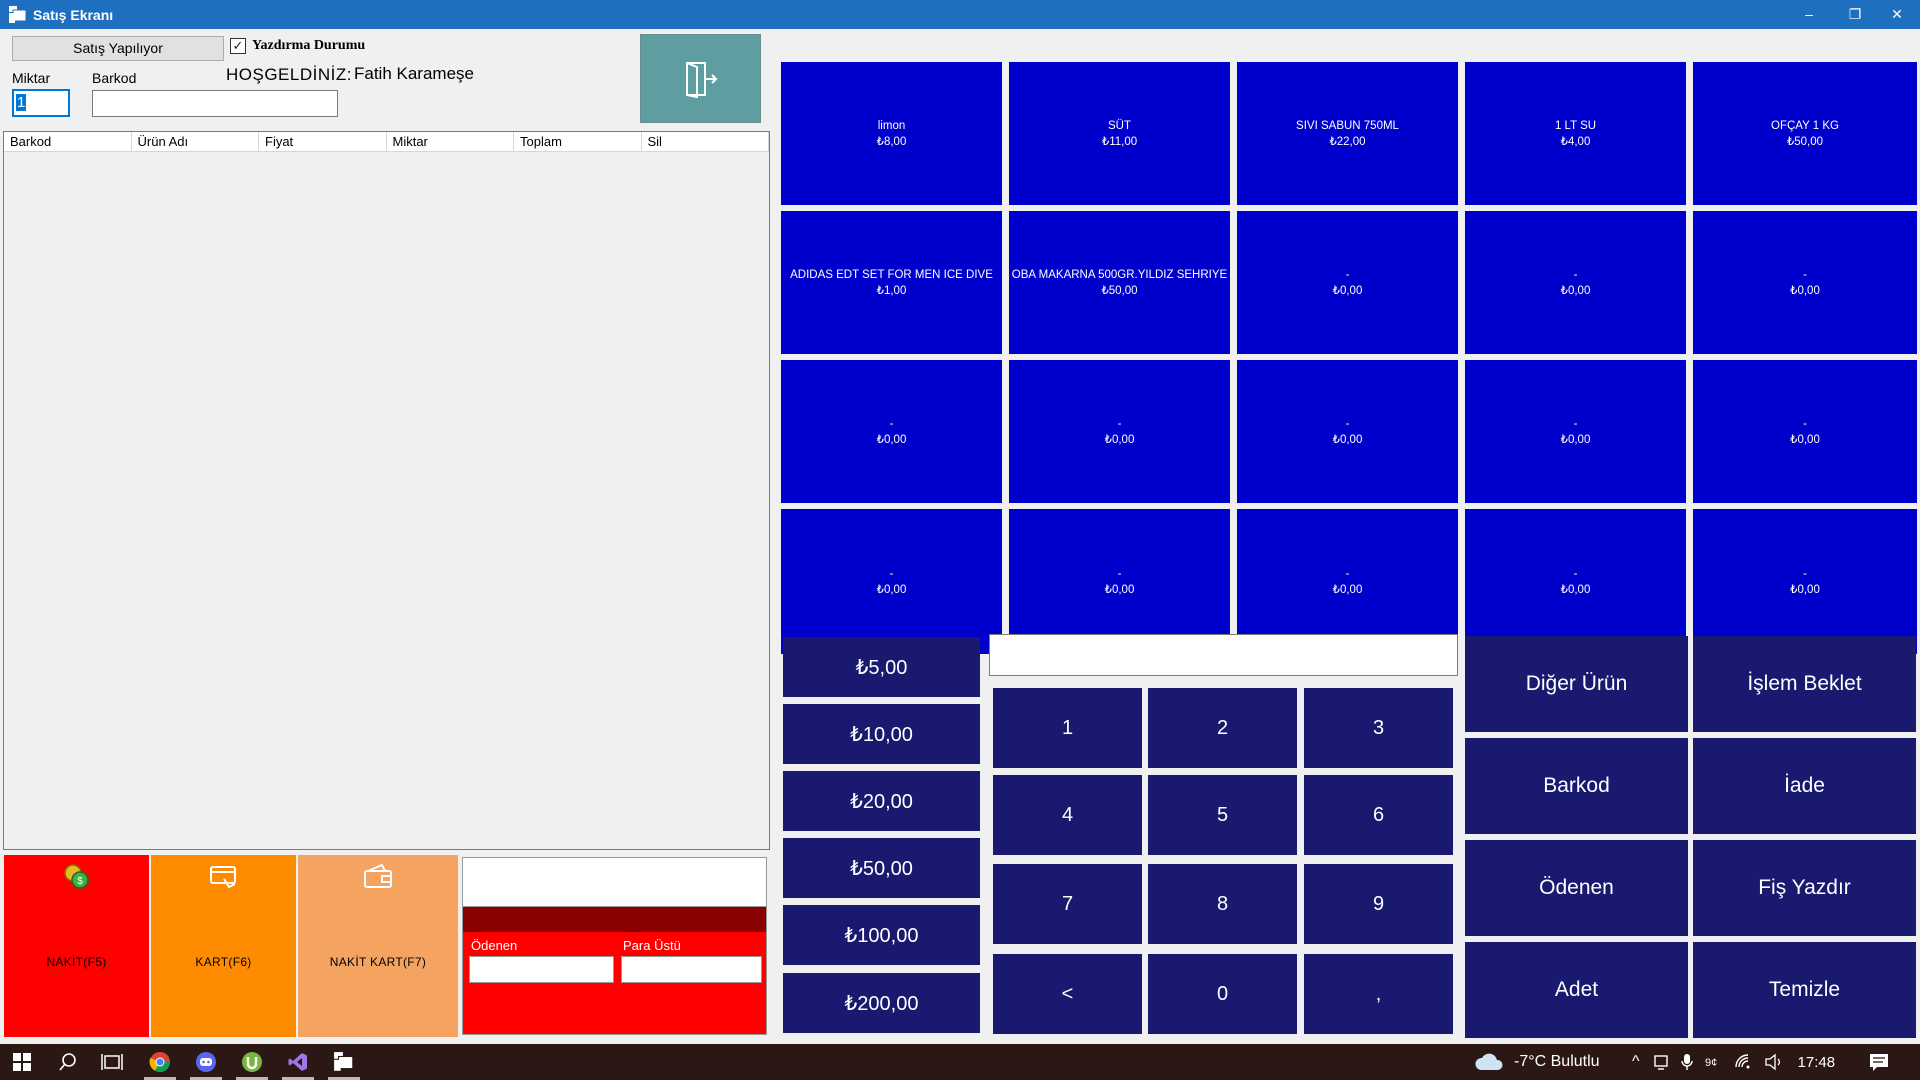 The image size is (1920, 1080). Describe the element at coordinates (1855, 14) in the screenshot. I see `restore-button: ❐` at that location.